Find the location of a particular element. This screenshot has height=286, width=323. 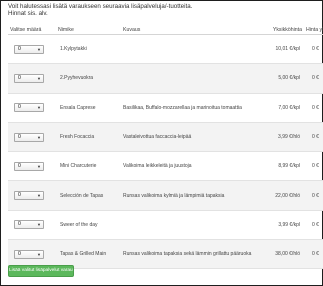

header-name: Nimike is located at coordinates (88, 30).